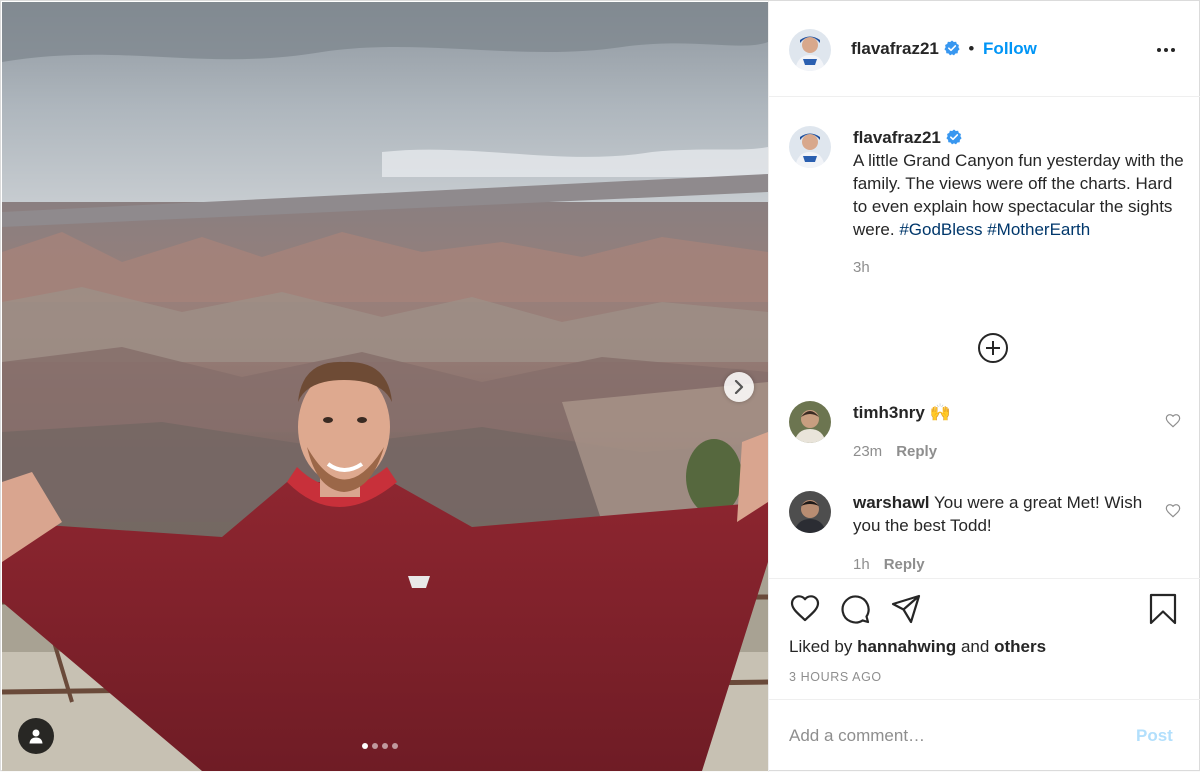  What do you see at coordinates (889, 412) in the screenshot?
I see `commenter-username: timh3nry` at bounding box center [889, 412].